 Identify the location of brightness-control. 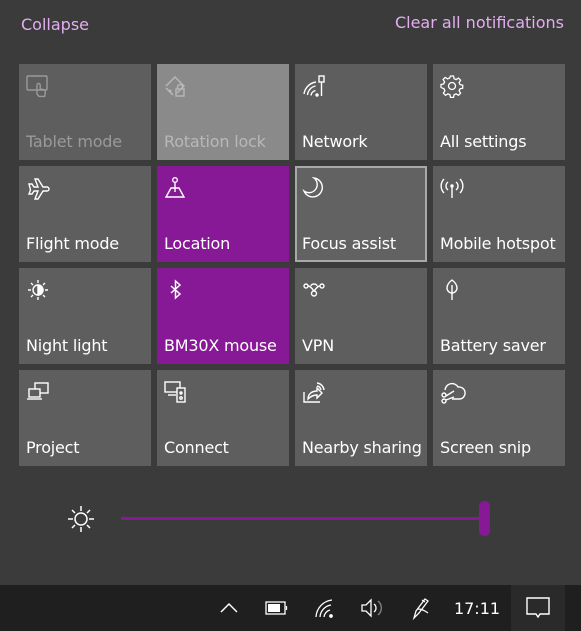
(290, 519).